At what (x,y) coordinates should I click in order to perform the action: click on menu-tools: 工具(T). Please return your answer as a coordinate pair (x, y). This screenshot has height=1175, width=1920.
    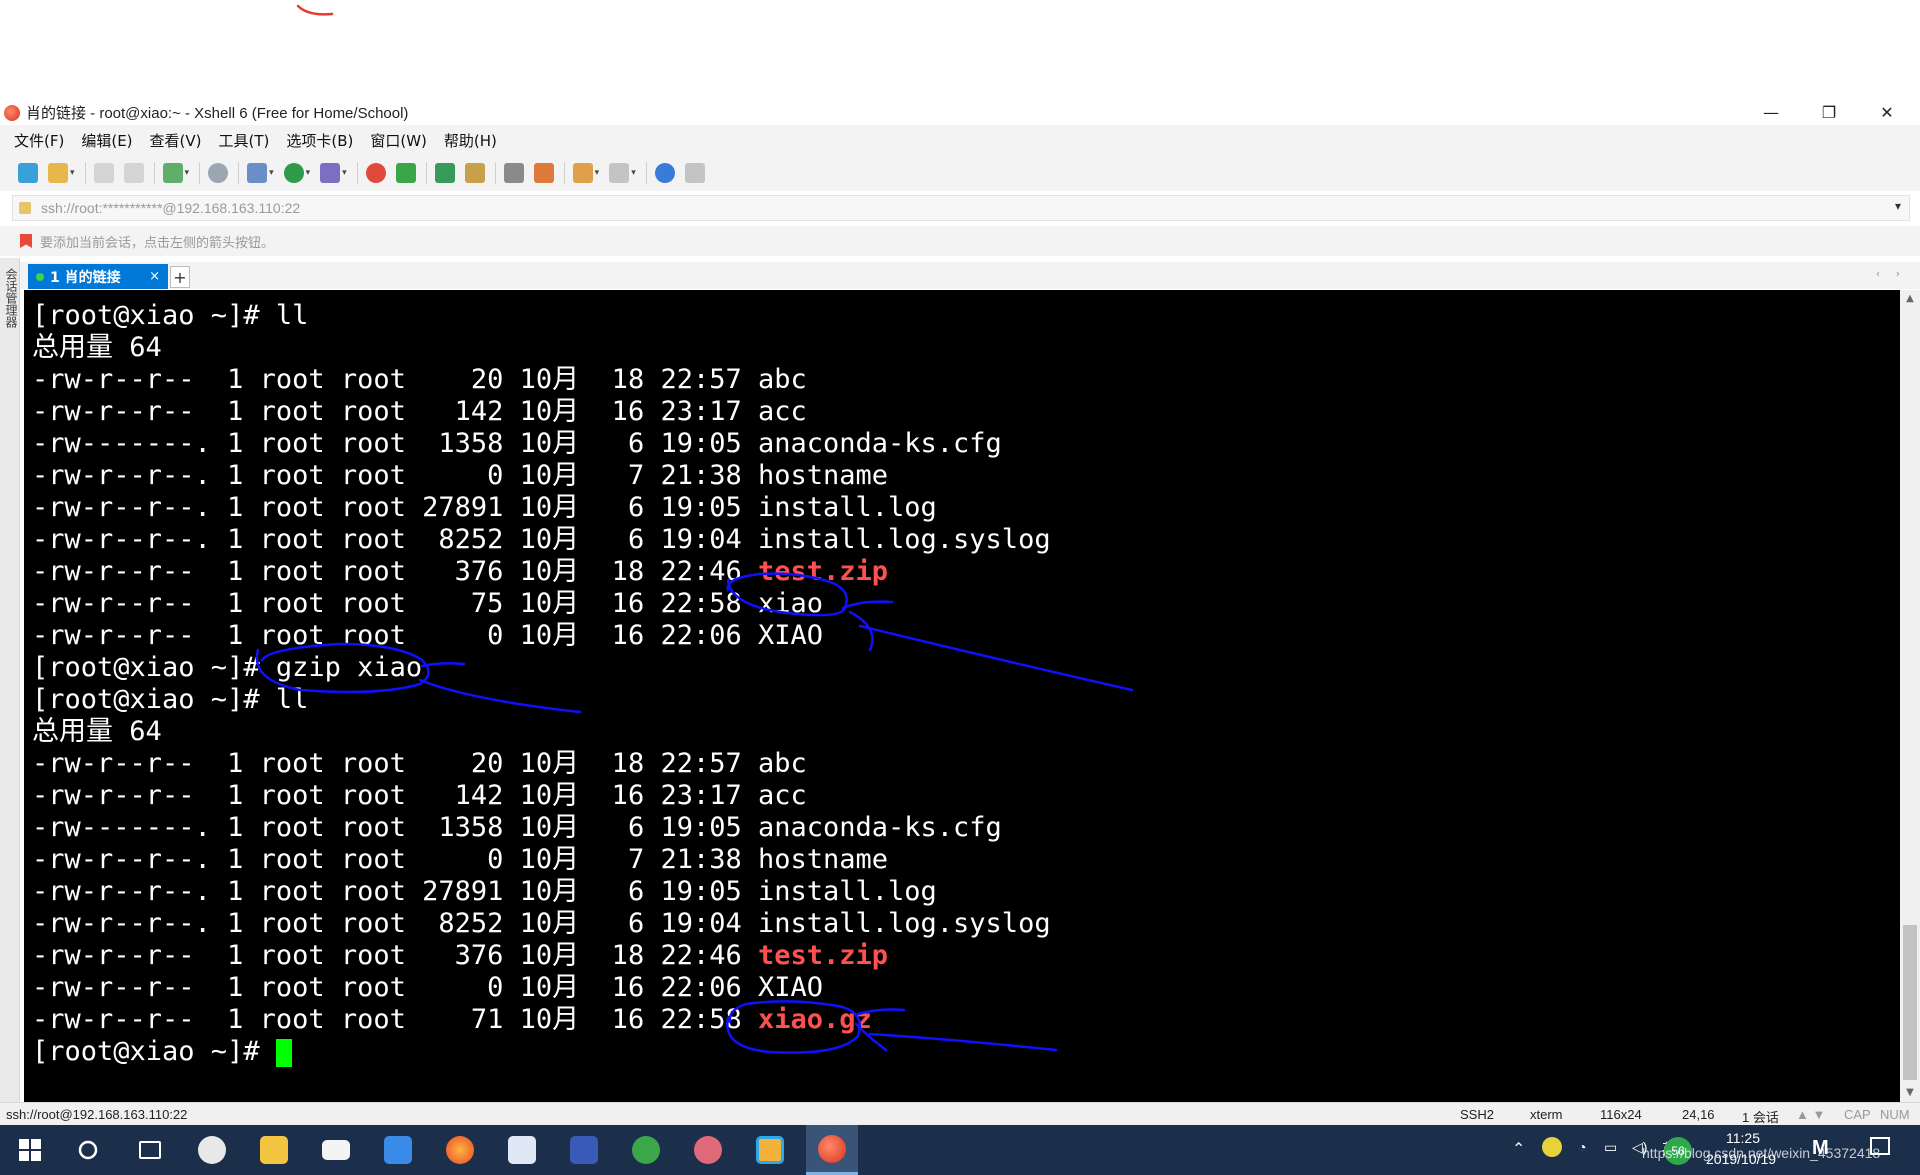
    Looking at the image, I should click on (244, 140).